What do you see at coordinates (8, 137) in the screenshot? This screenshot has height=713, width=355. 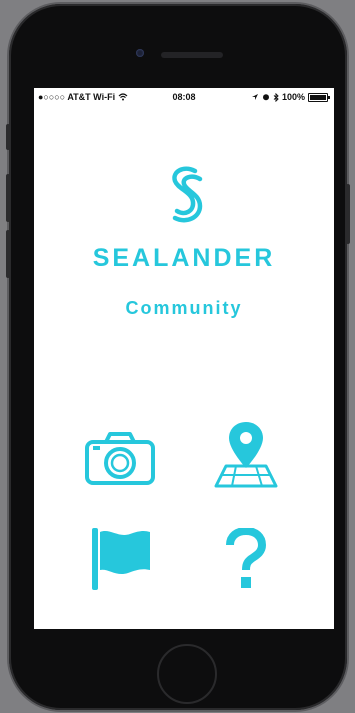 I see `mute-switch` at bounding box center [8, 137].